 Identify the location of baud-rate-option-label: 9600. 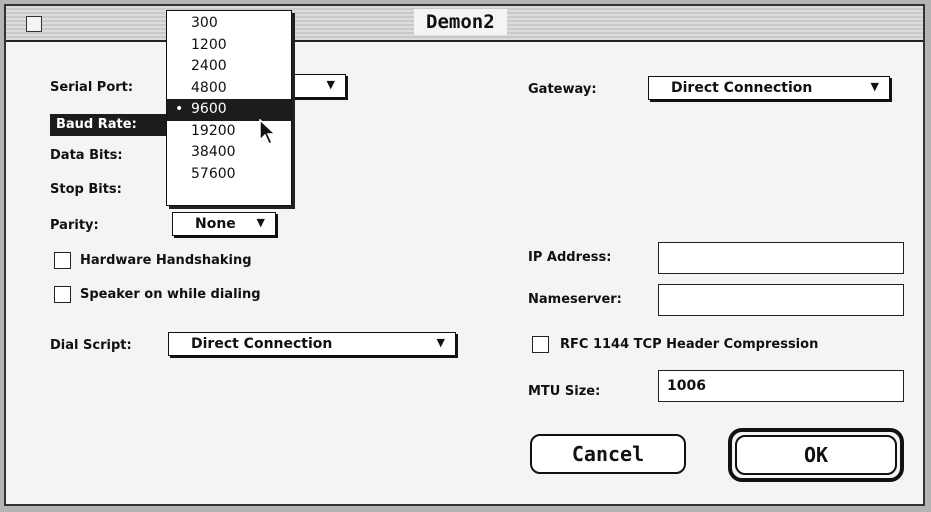
(209, 109).